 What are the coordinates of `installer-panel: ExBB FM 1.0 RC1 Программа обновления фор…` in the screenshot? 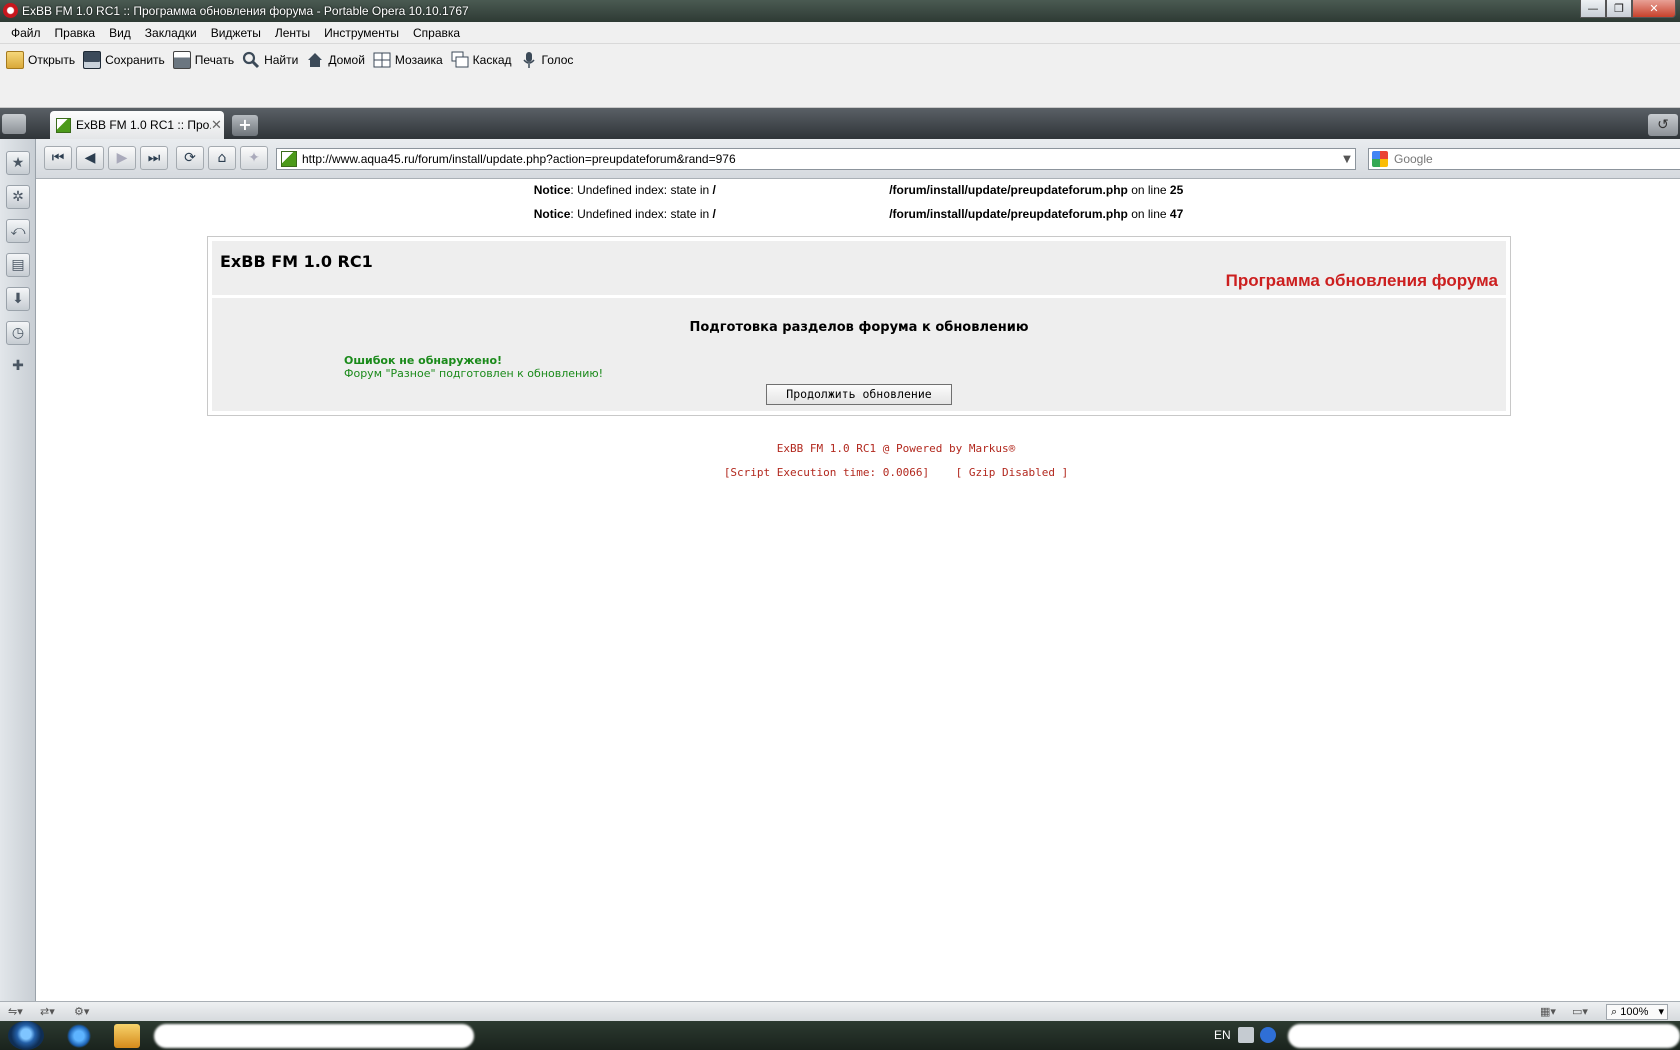 It's located at (859, 326).